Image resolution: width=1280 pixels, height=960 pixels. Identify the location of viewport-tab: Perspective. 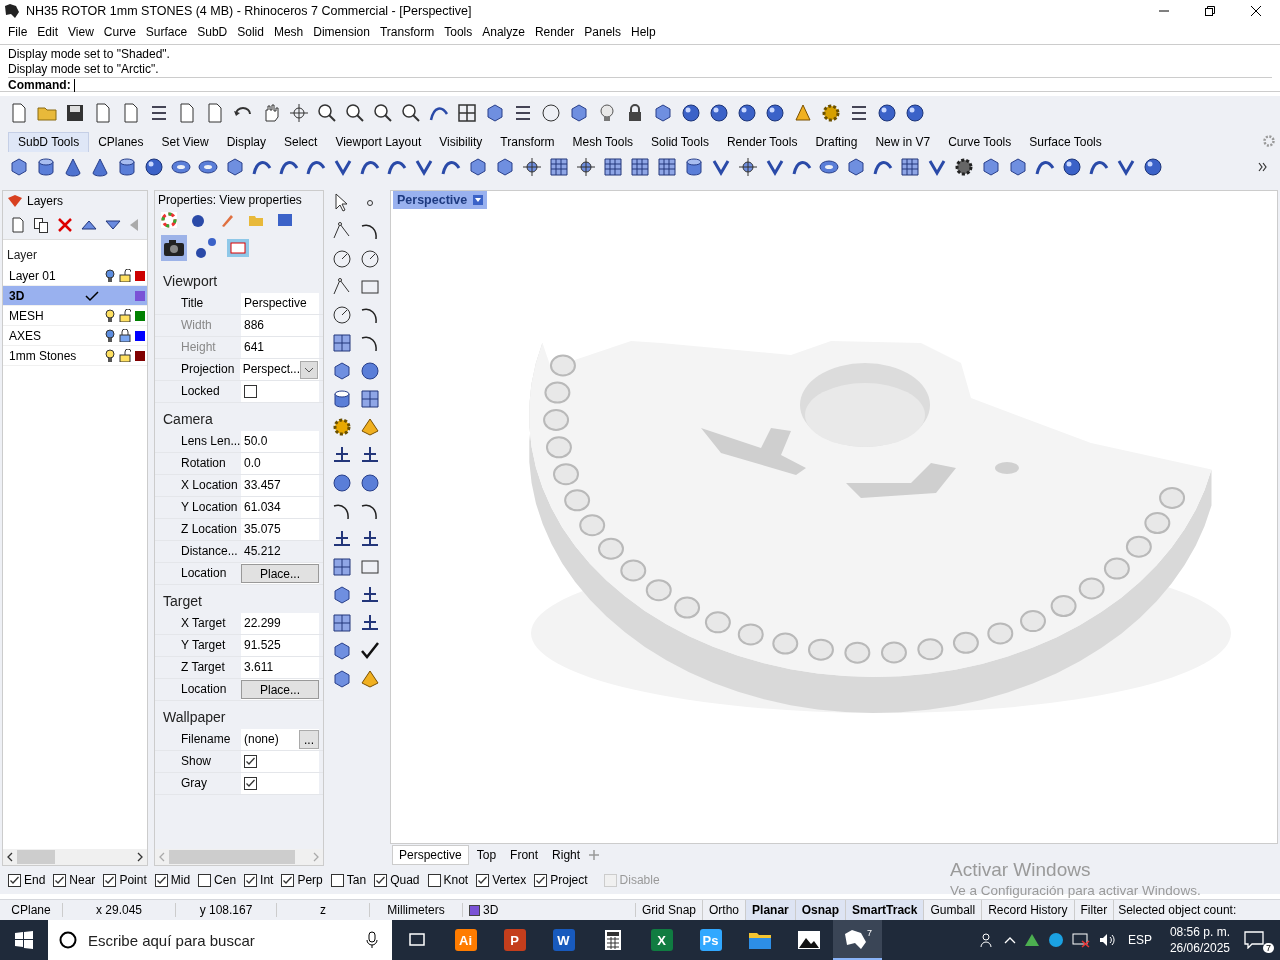
(430, 855).